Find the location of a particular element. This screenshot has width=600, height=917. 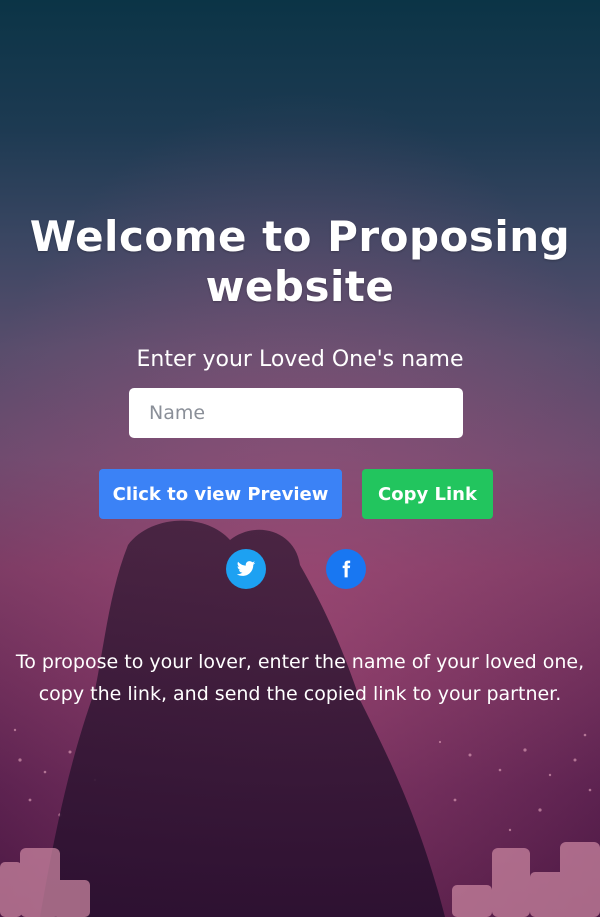

name-input is located at coordinates (296, 413).